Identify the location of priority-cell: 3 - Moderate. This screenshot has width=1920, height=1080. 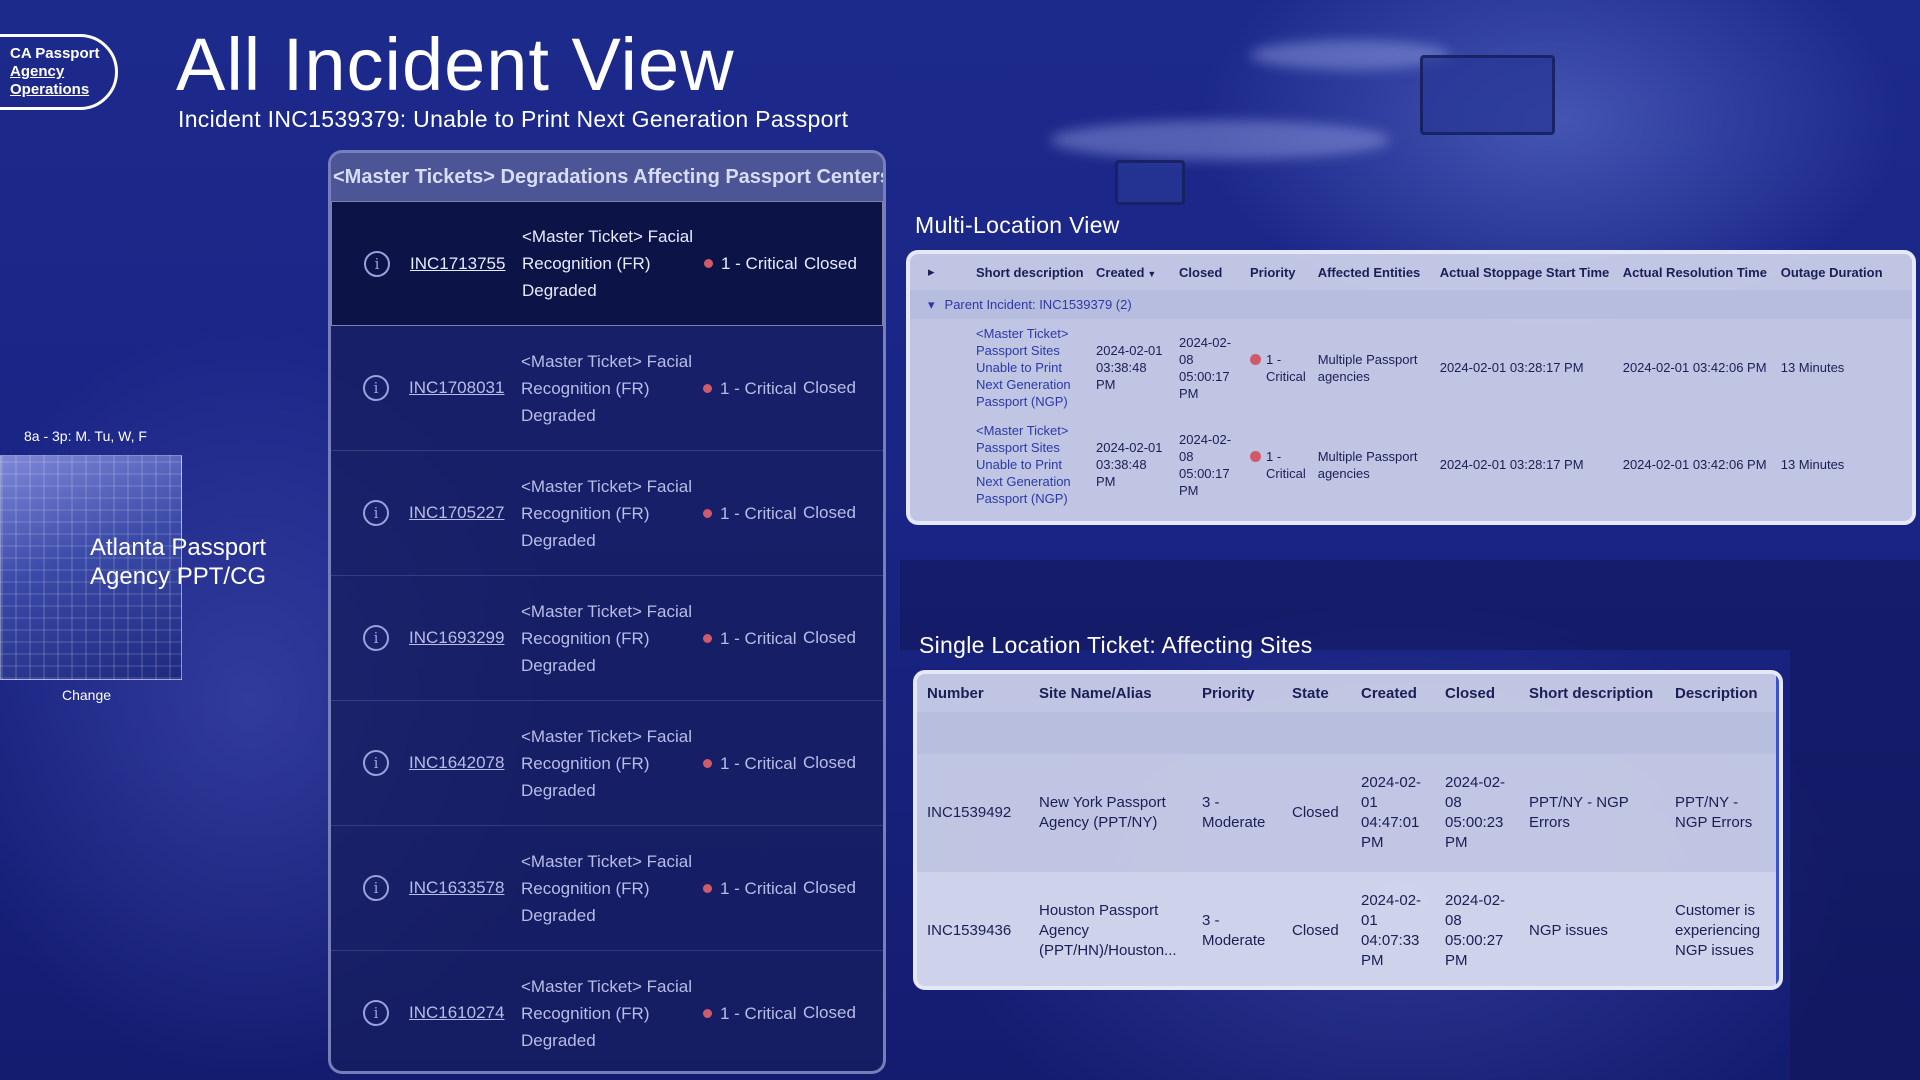
(1234, 812).